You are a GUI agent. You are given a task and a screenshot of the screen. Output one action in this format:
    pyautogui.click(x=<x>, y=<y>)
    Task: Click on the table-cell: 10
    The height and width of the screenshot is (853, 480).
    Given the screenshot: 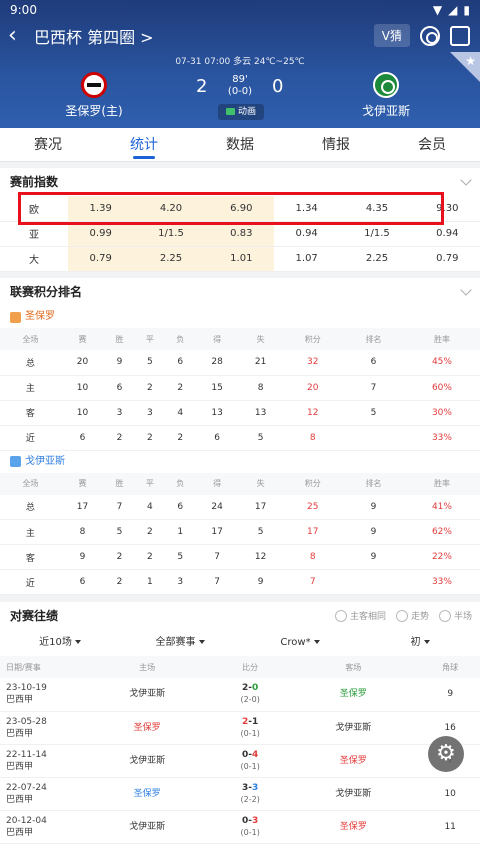 What is the action you would take?
    pyautogui.click(x=82, y=413)
    